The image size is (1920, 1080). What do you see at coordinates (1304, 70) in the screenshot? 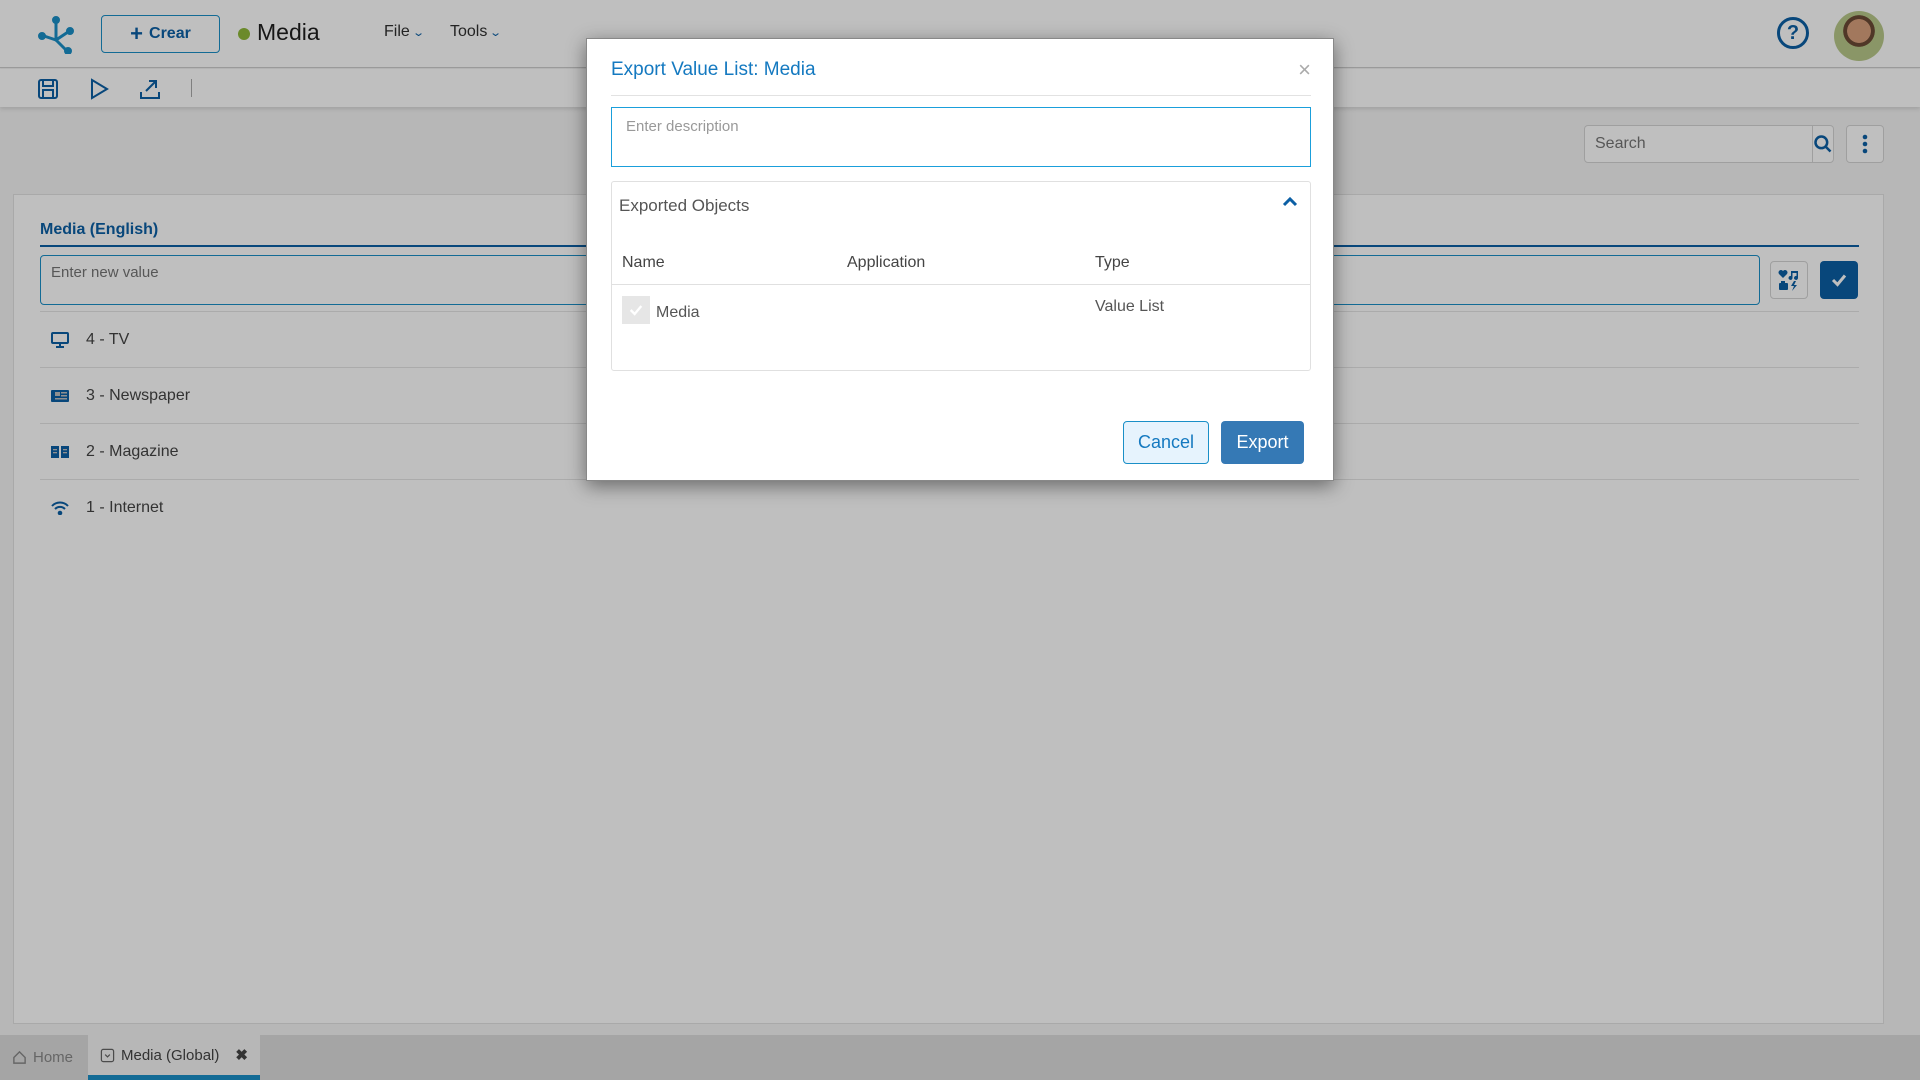
I see `close-icon: ×` at bounding box center [1304, 70].